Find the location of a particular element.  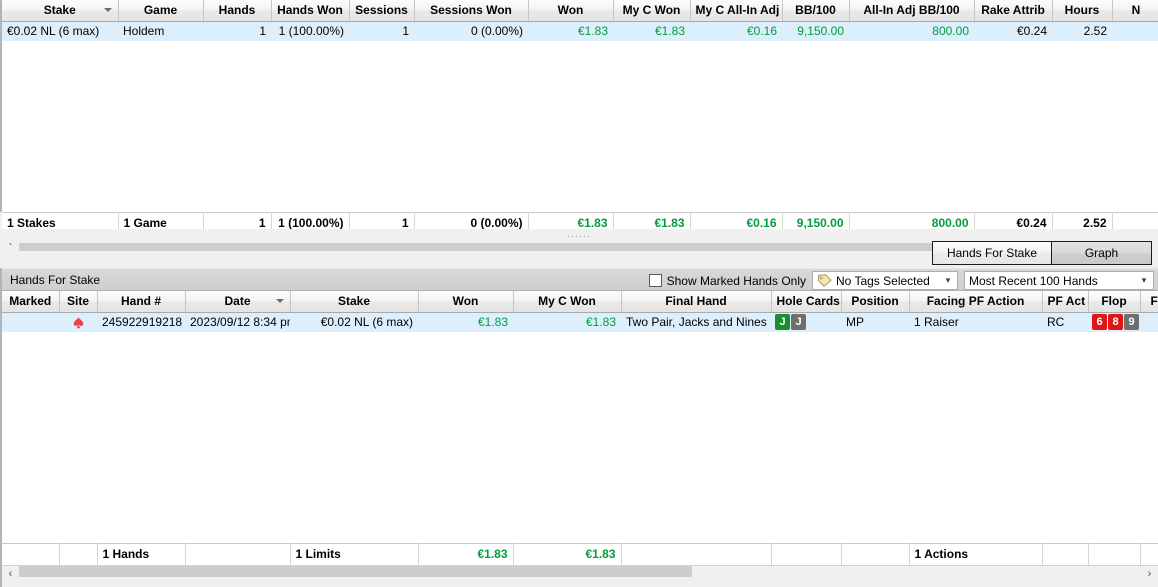

cell-rake-attrib: €0.24 is located at coordinates (1013, 31).